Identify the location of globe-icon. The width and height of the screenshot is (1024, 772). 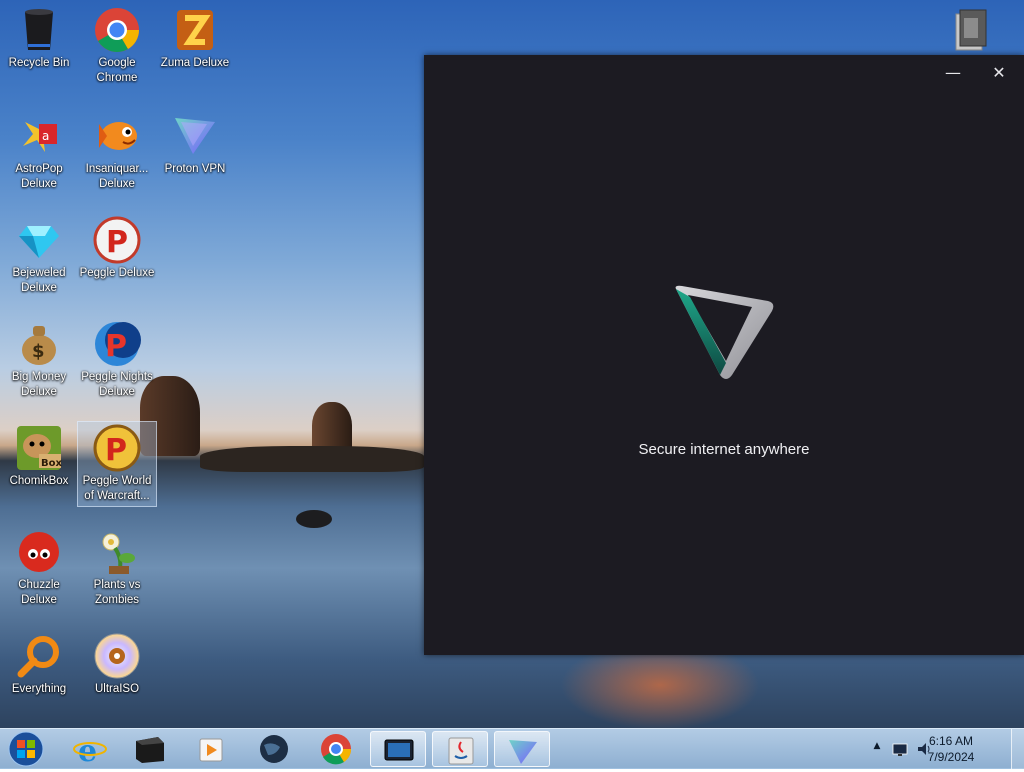
(274, 749).